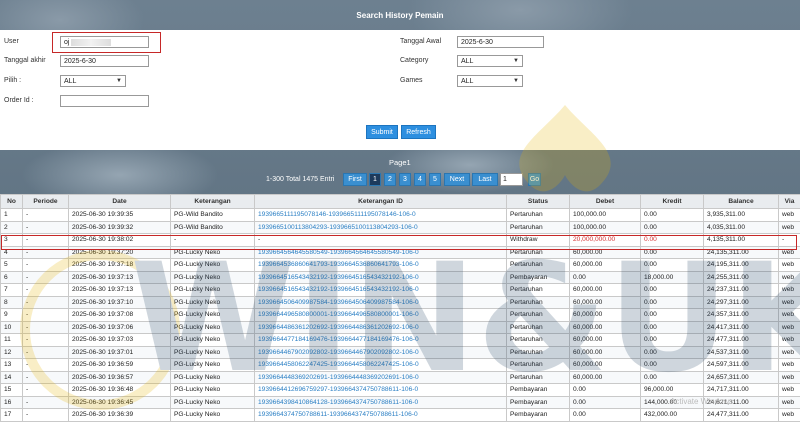 This screenshot has width=800, height=437. Describe the element at coordinates (467, 61) in the screenshot. I see `category-value: ALL` at that location.